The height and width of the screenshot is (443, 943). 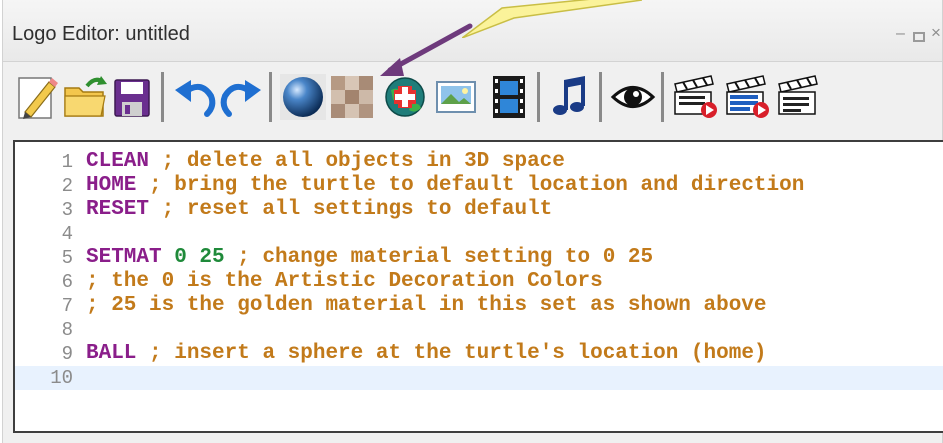 I want to click on code-keyword: RESET, so click(x=118, y=209).